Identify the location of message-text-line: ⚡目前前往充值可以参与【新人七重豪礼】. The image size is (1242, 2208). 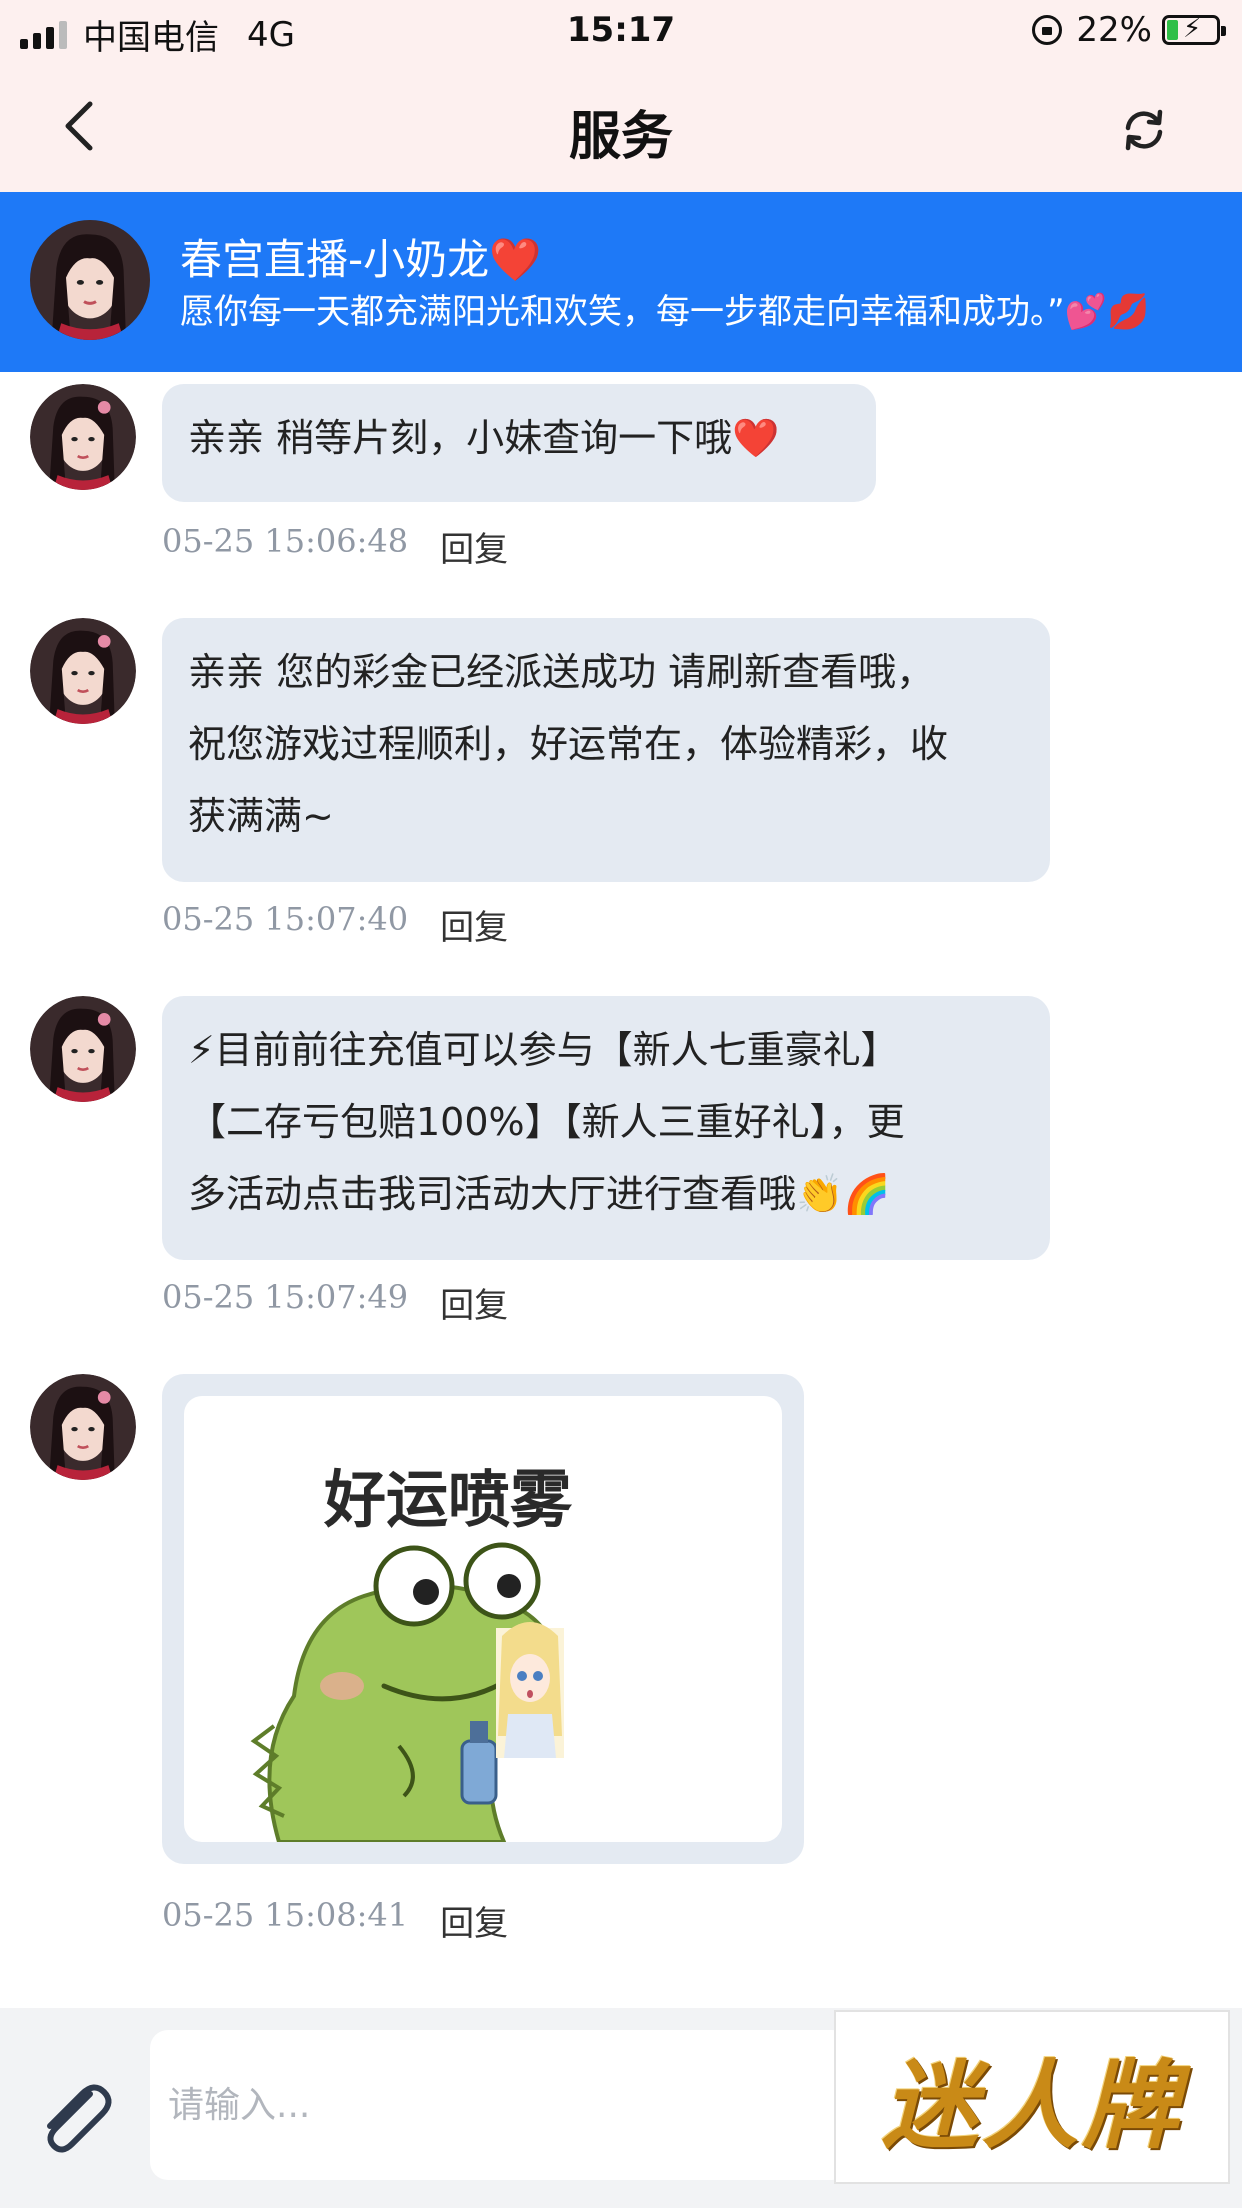
(543, 1050).